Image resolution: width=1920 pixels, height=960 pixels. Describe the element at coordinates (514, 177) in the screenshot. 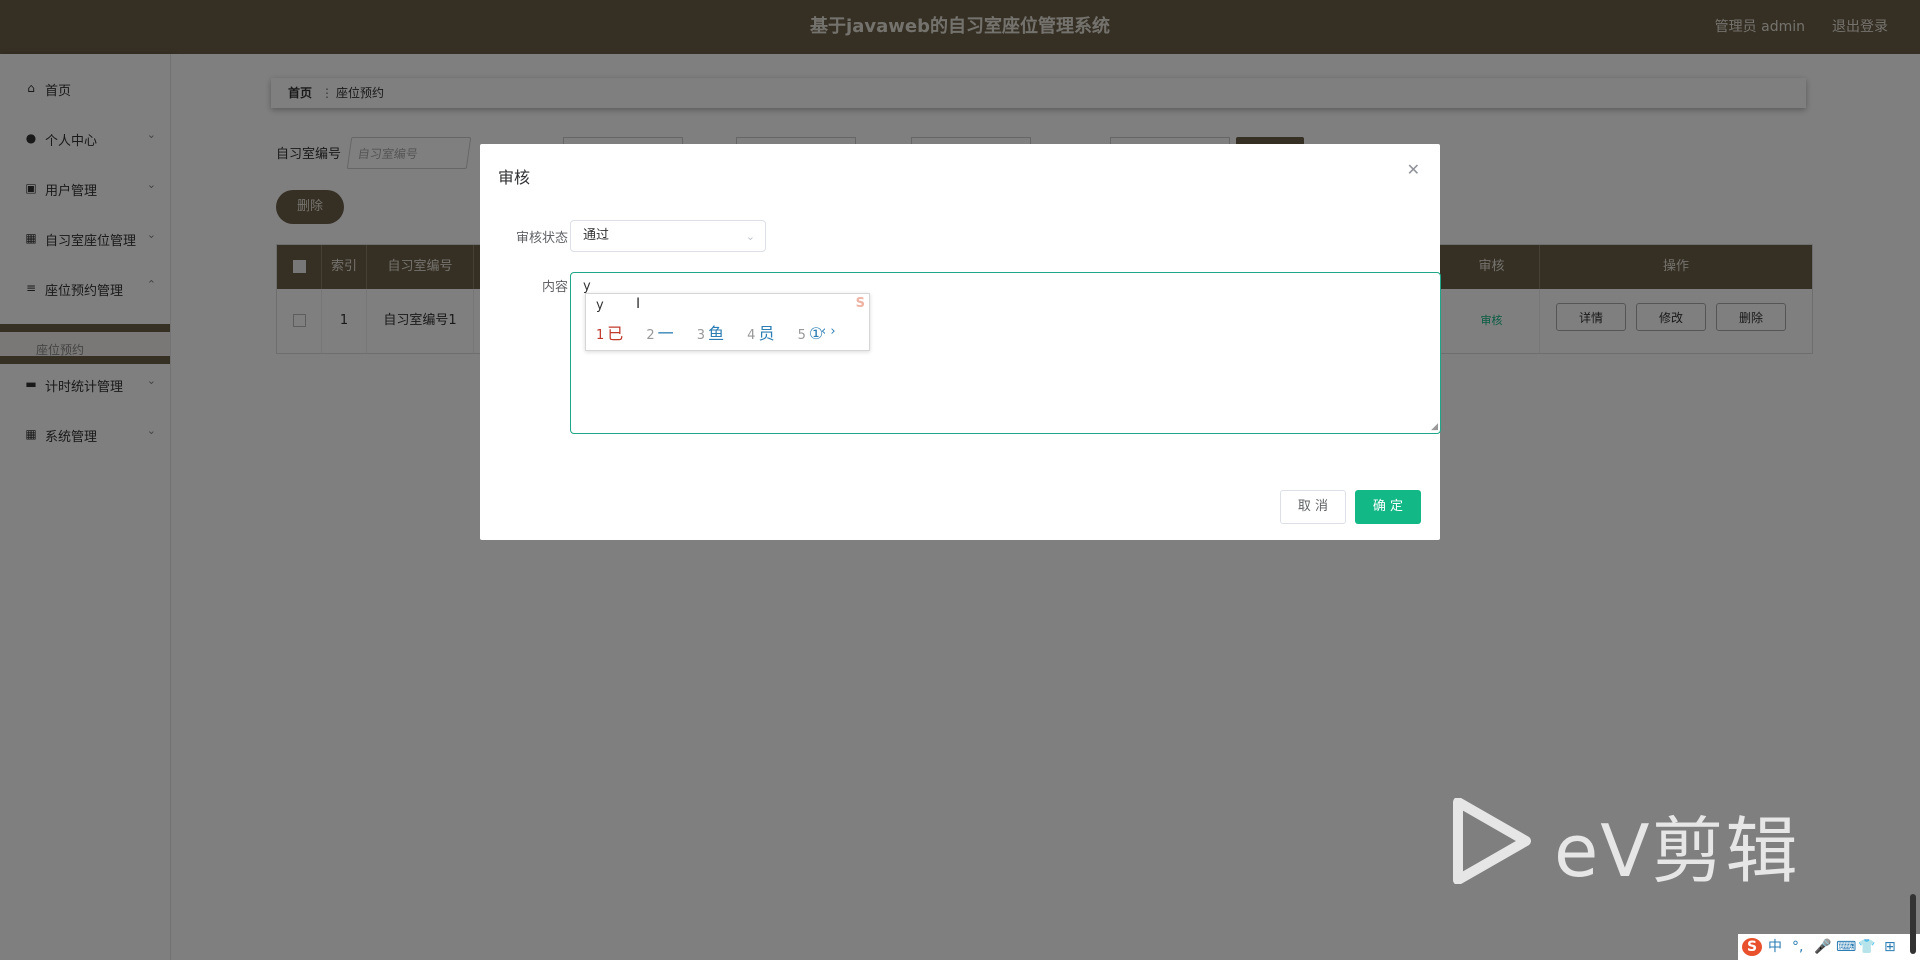

I see `dialog-title: 审核` at that location.